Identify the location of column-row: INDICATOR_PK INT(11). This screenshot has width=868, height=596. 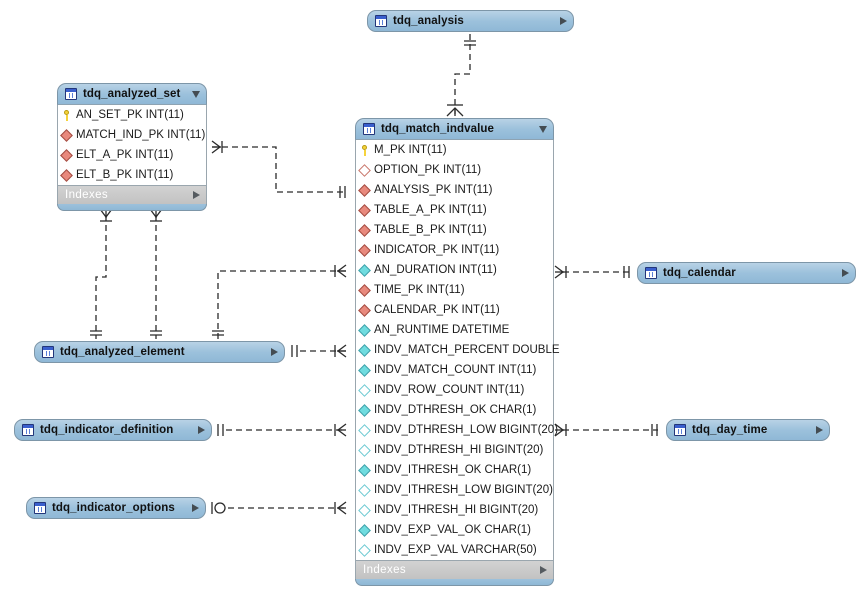
(454, 250).